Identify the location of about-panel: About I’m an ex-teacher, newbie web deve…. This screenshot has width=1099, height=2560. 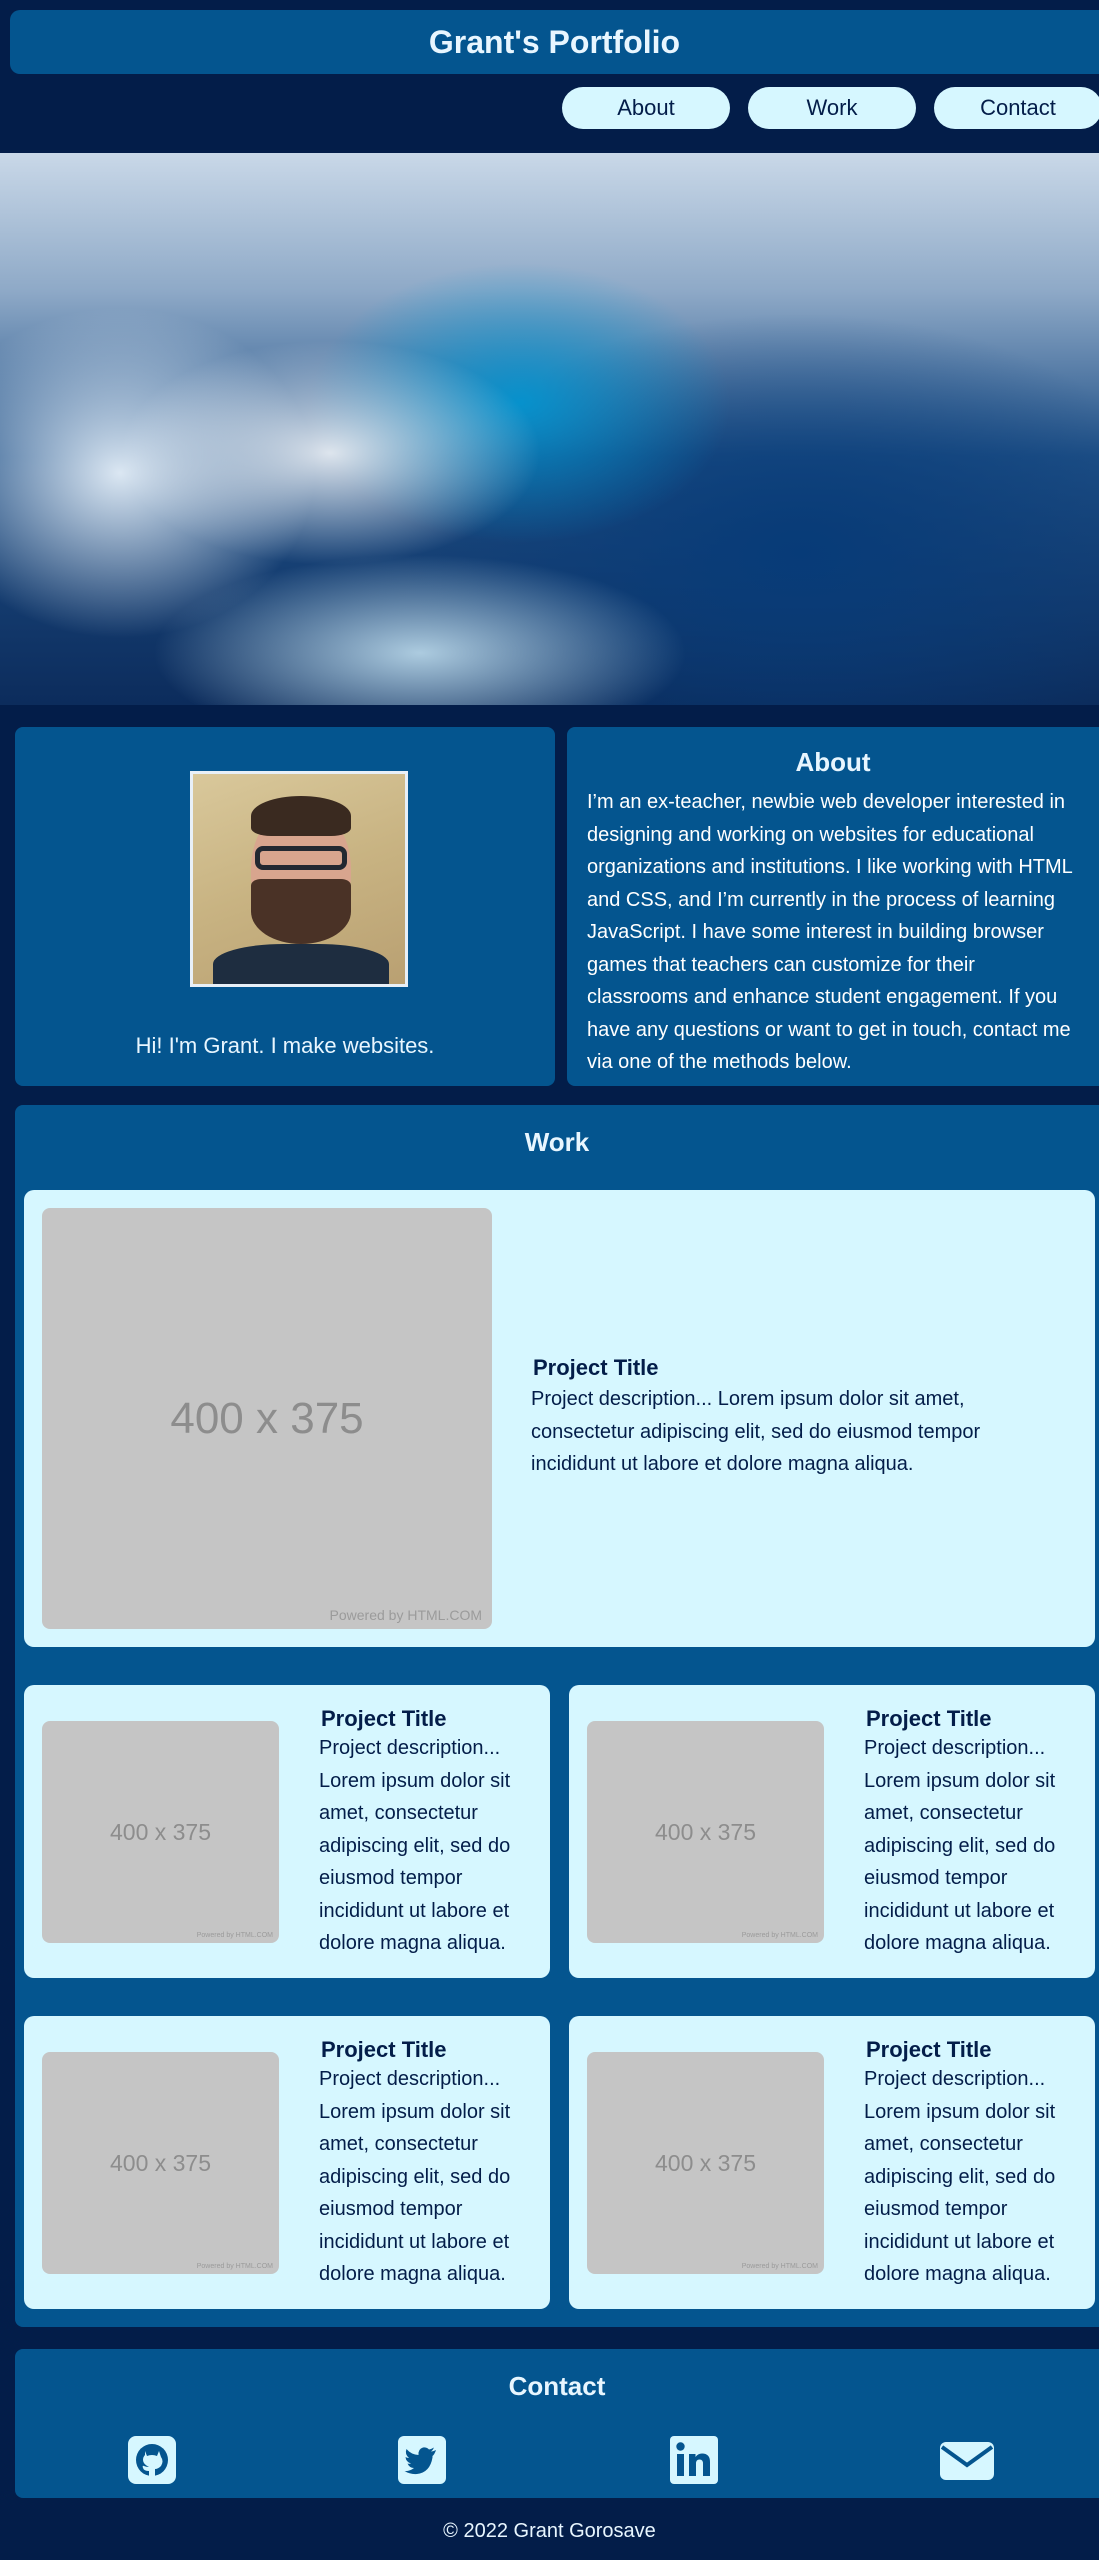
(833, 906).